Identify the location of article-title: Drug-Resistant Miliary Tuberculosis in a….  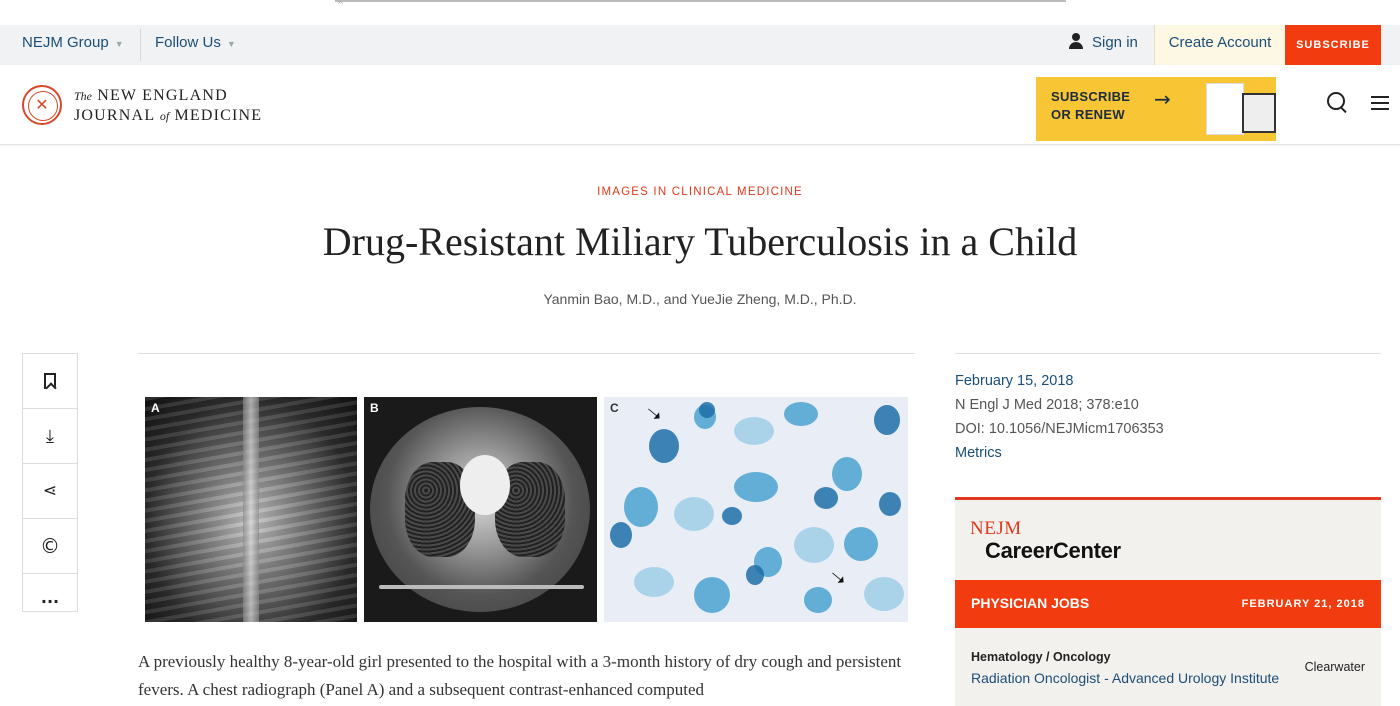
(700, 241).